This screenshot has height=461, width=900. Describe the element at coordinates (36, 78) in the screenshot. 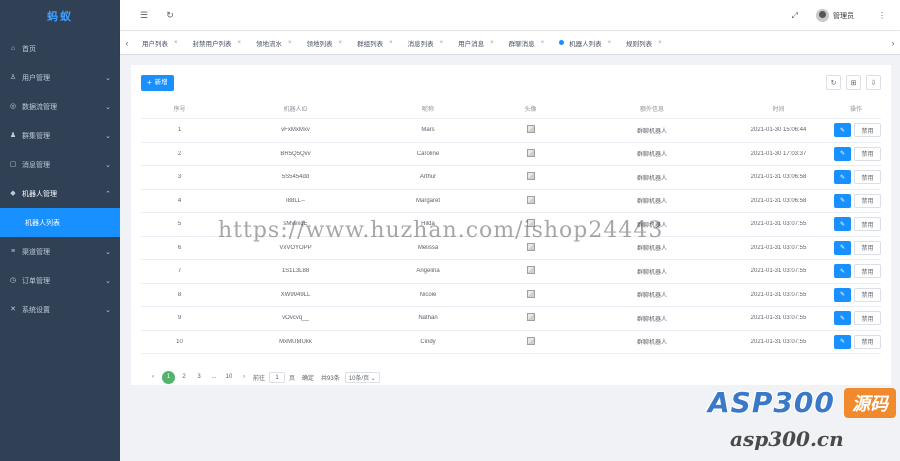

I see `sidebar-item-label: 用户管理` at that location.